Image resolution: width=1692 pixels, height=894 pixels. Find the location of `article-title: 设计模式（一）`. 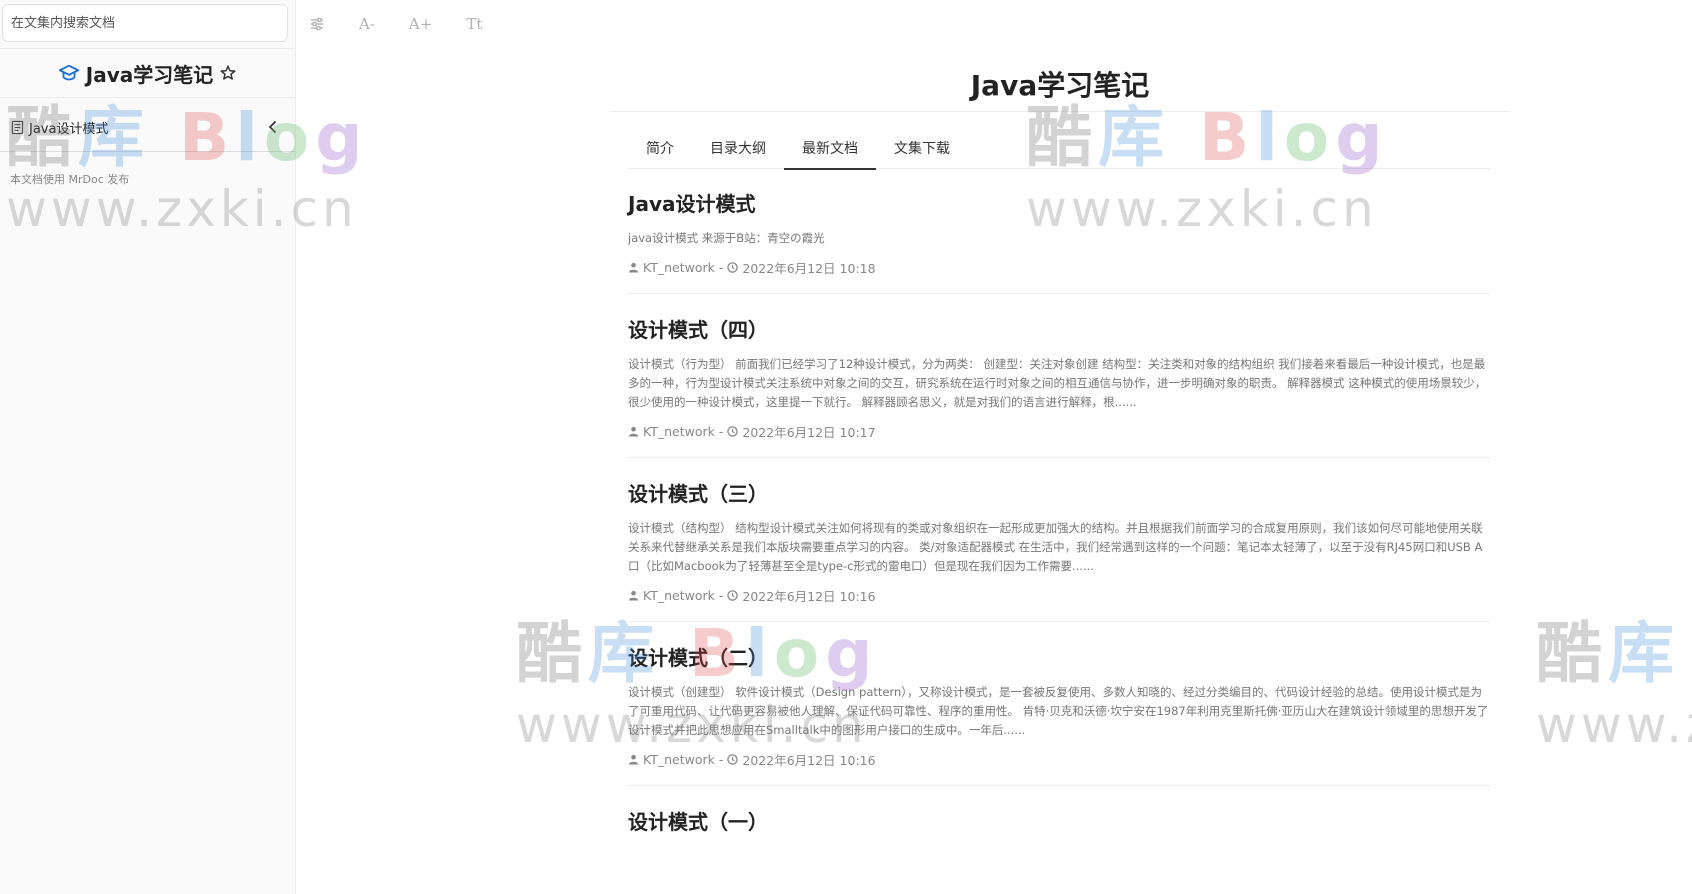

article-title: 设计模式（一） is located at coordinates (1059, 820).